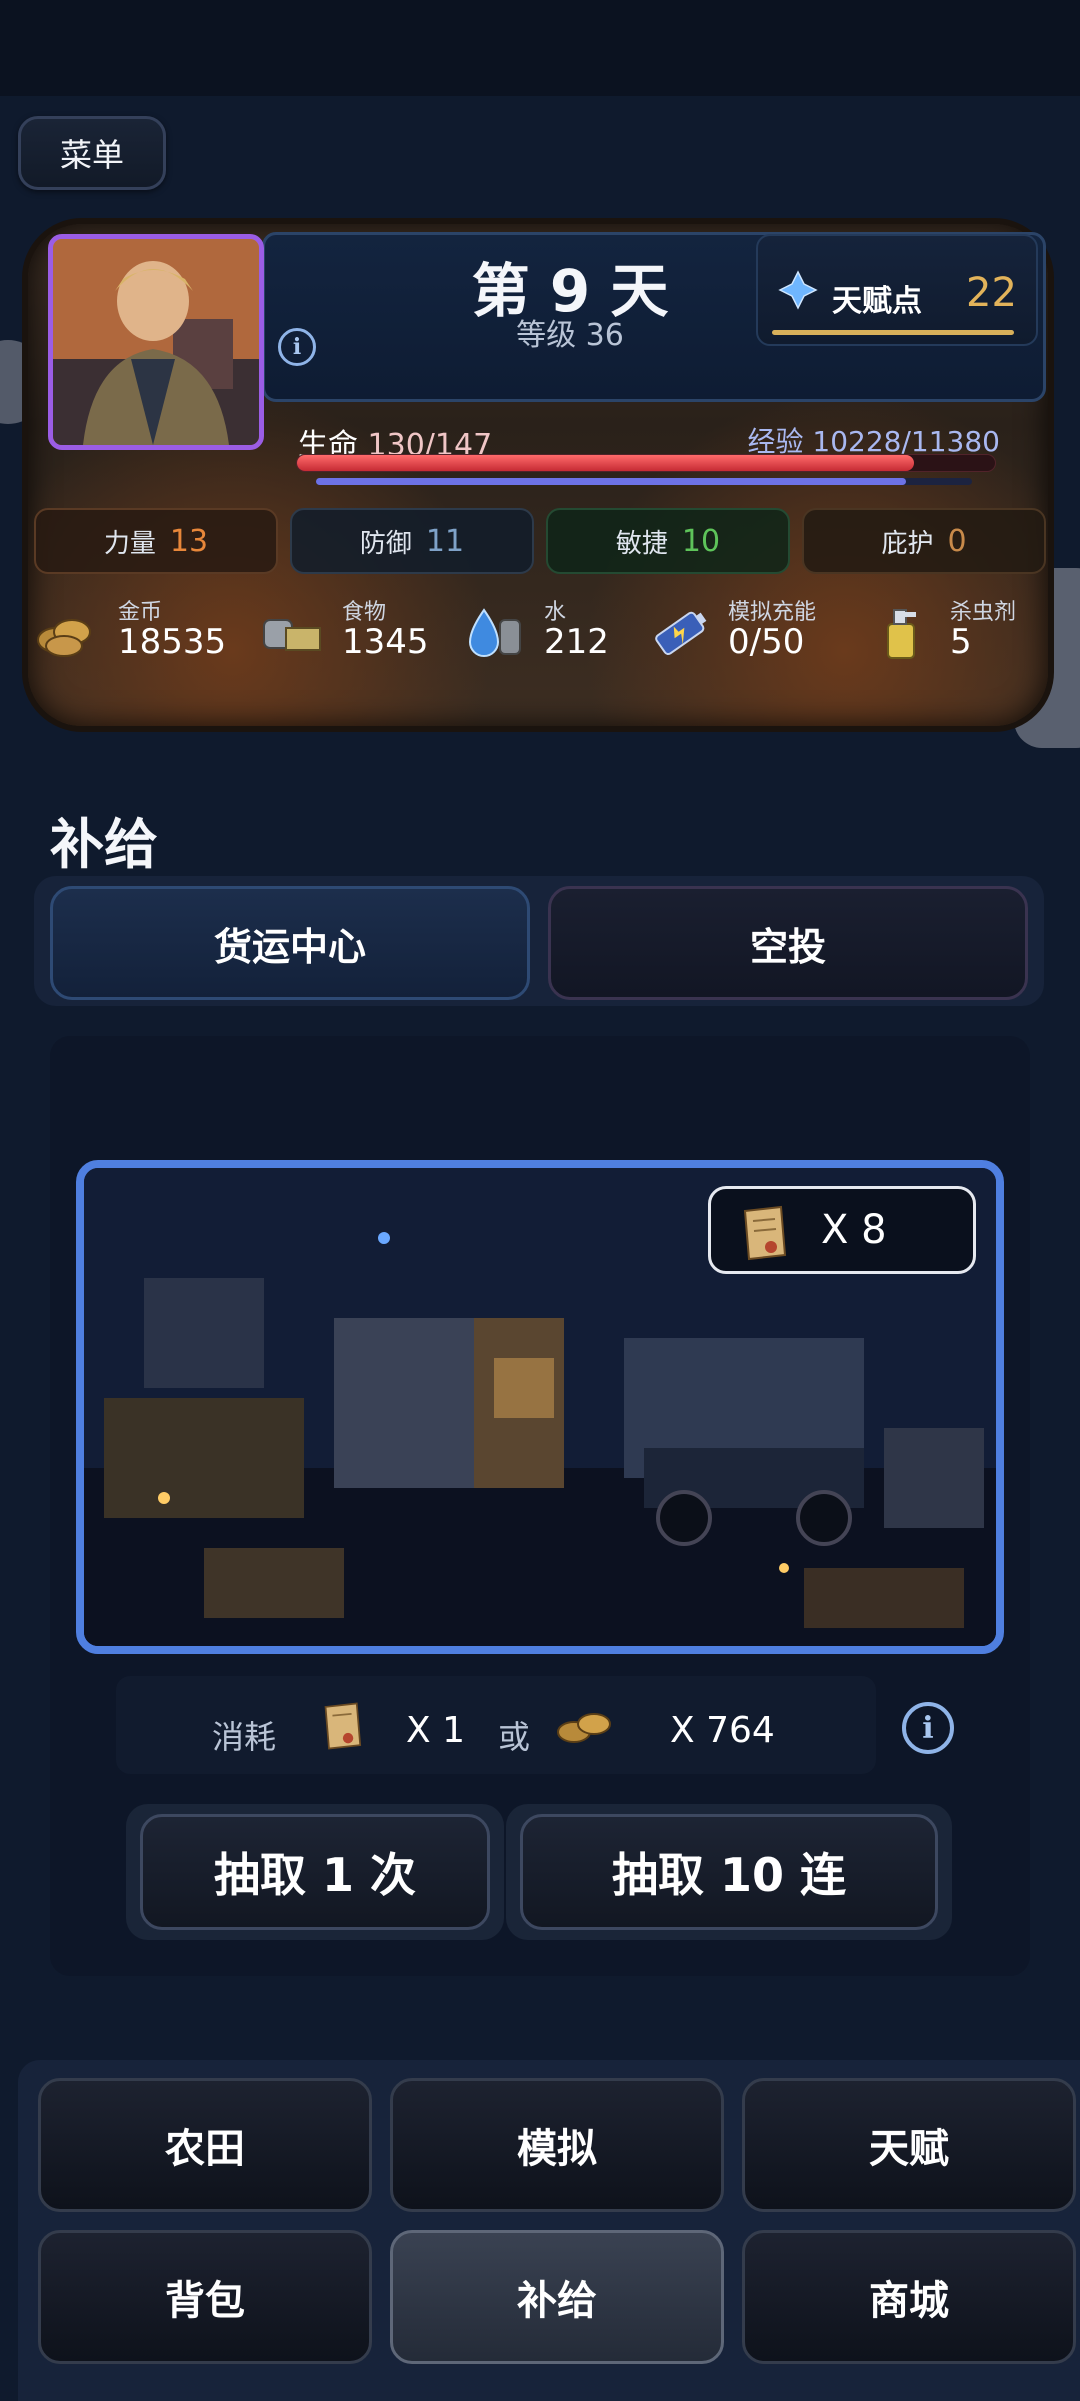 The height and width of the screenshot is (2401, 1080). What do you see at coordinates (104, 844) in the screenshot?
I see `section-title: 补给` at bounding box center [104, 844].